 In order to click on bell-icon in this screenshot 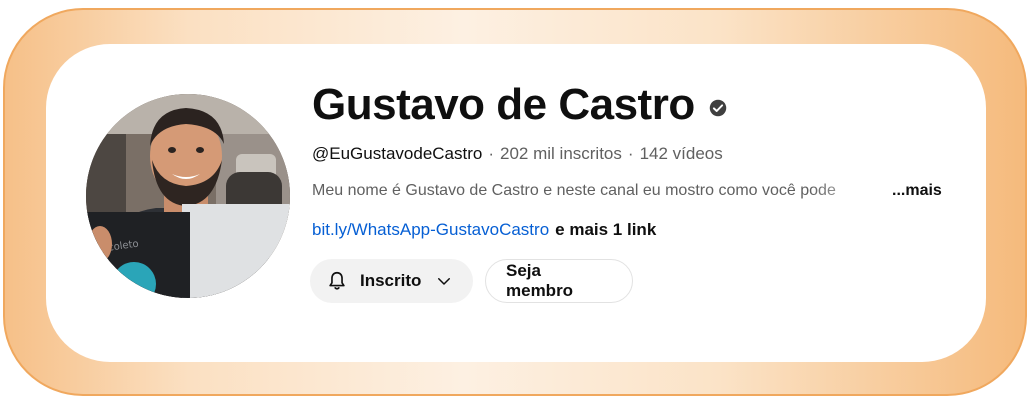, I will do `click(337, 280)`.